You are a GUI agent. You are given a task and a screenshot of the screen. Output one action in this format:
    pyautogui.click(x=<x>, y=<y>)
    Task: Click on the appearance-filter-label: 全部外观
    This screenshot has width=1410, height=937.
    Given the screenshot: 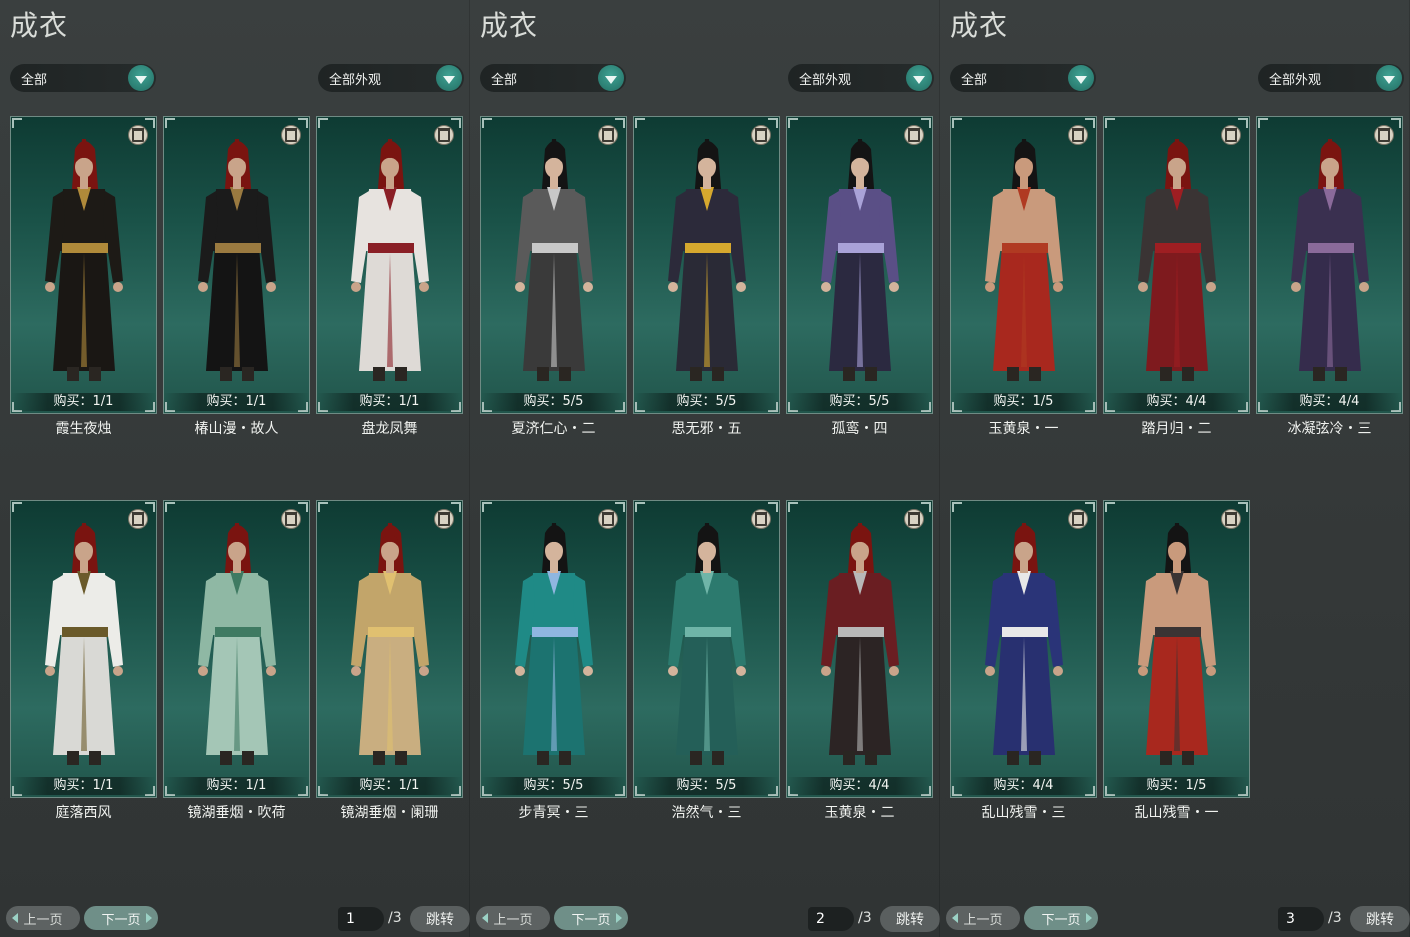 What is the action you would take?
    pyautogui.click(x=825, y=80)
    